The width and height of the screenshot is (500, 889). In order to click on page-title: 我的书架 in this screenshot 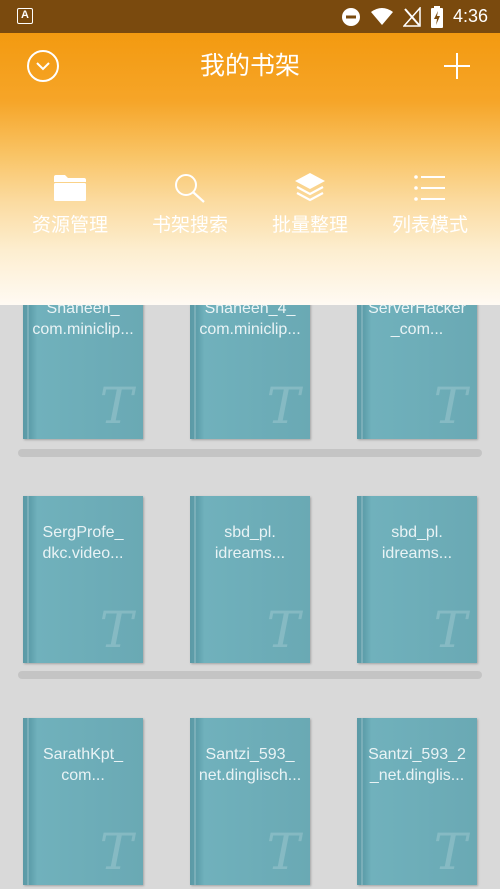, I will do `click(249, 65)`.